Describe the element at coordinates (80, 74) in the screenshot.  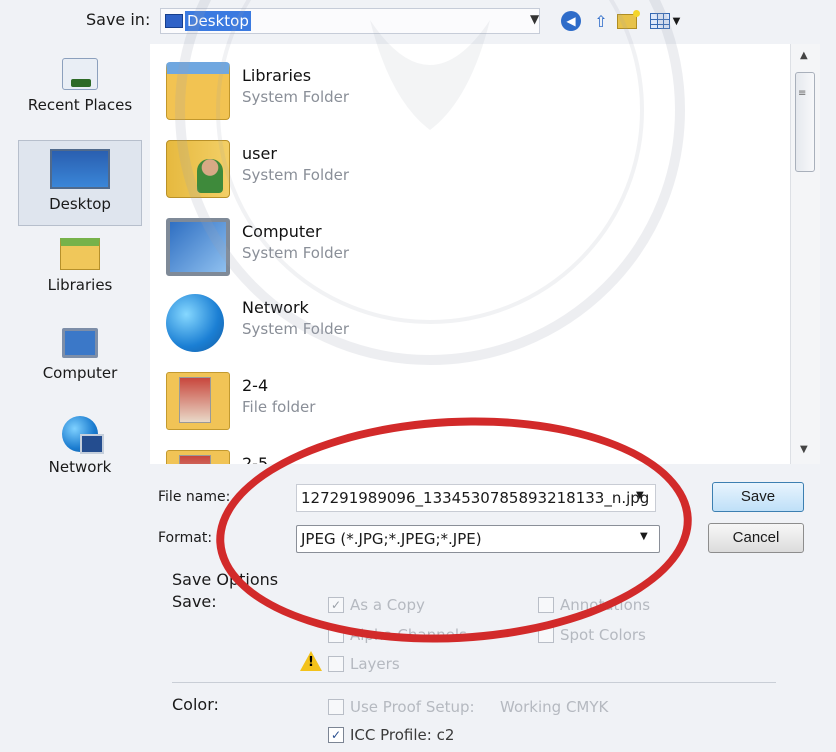
I see `recent-places-icon` at that location.